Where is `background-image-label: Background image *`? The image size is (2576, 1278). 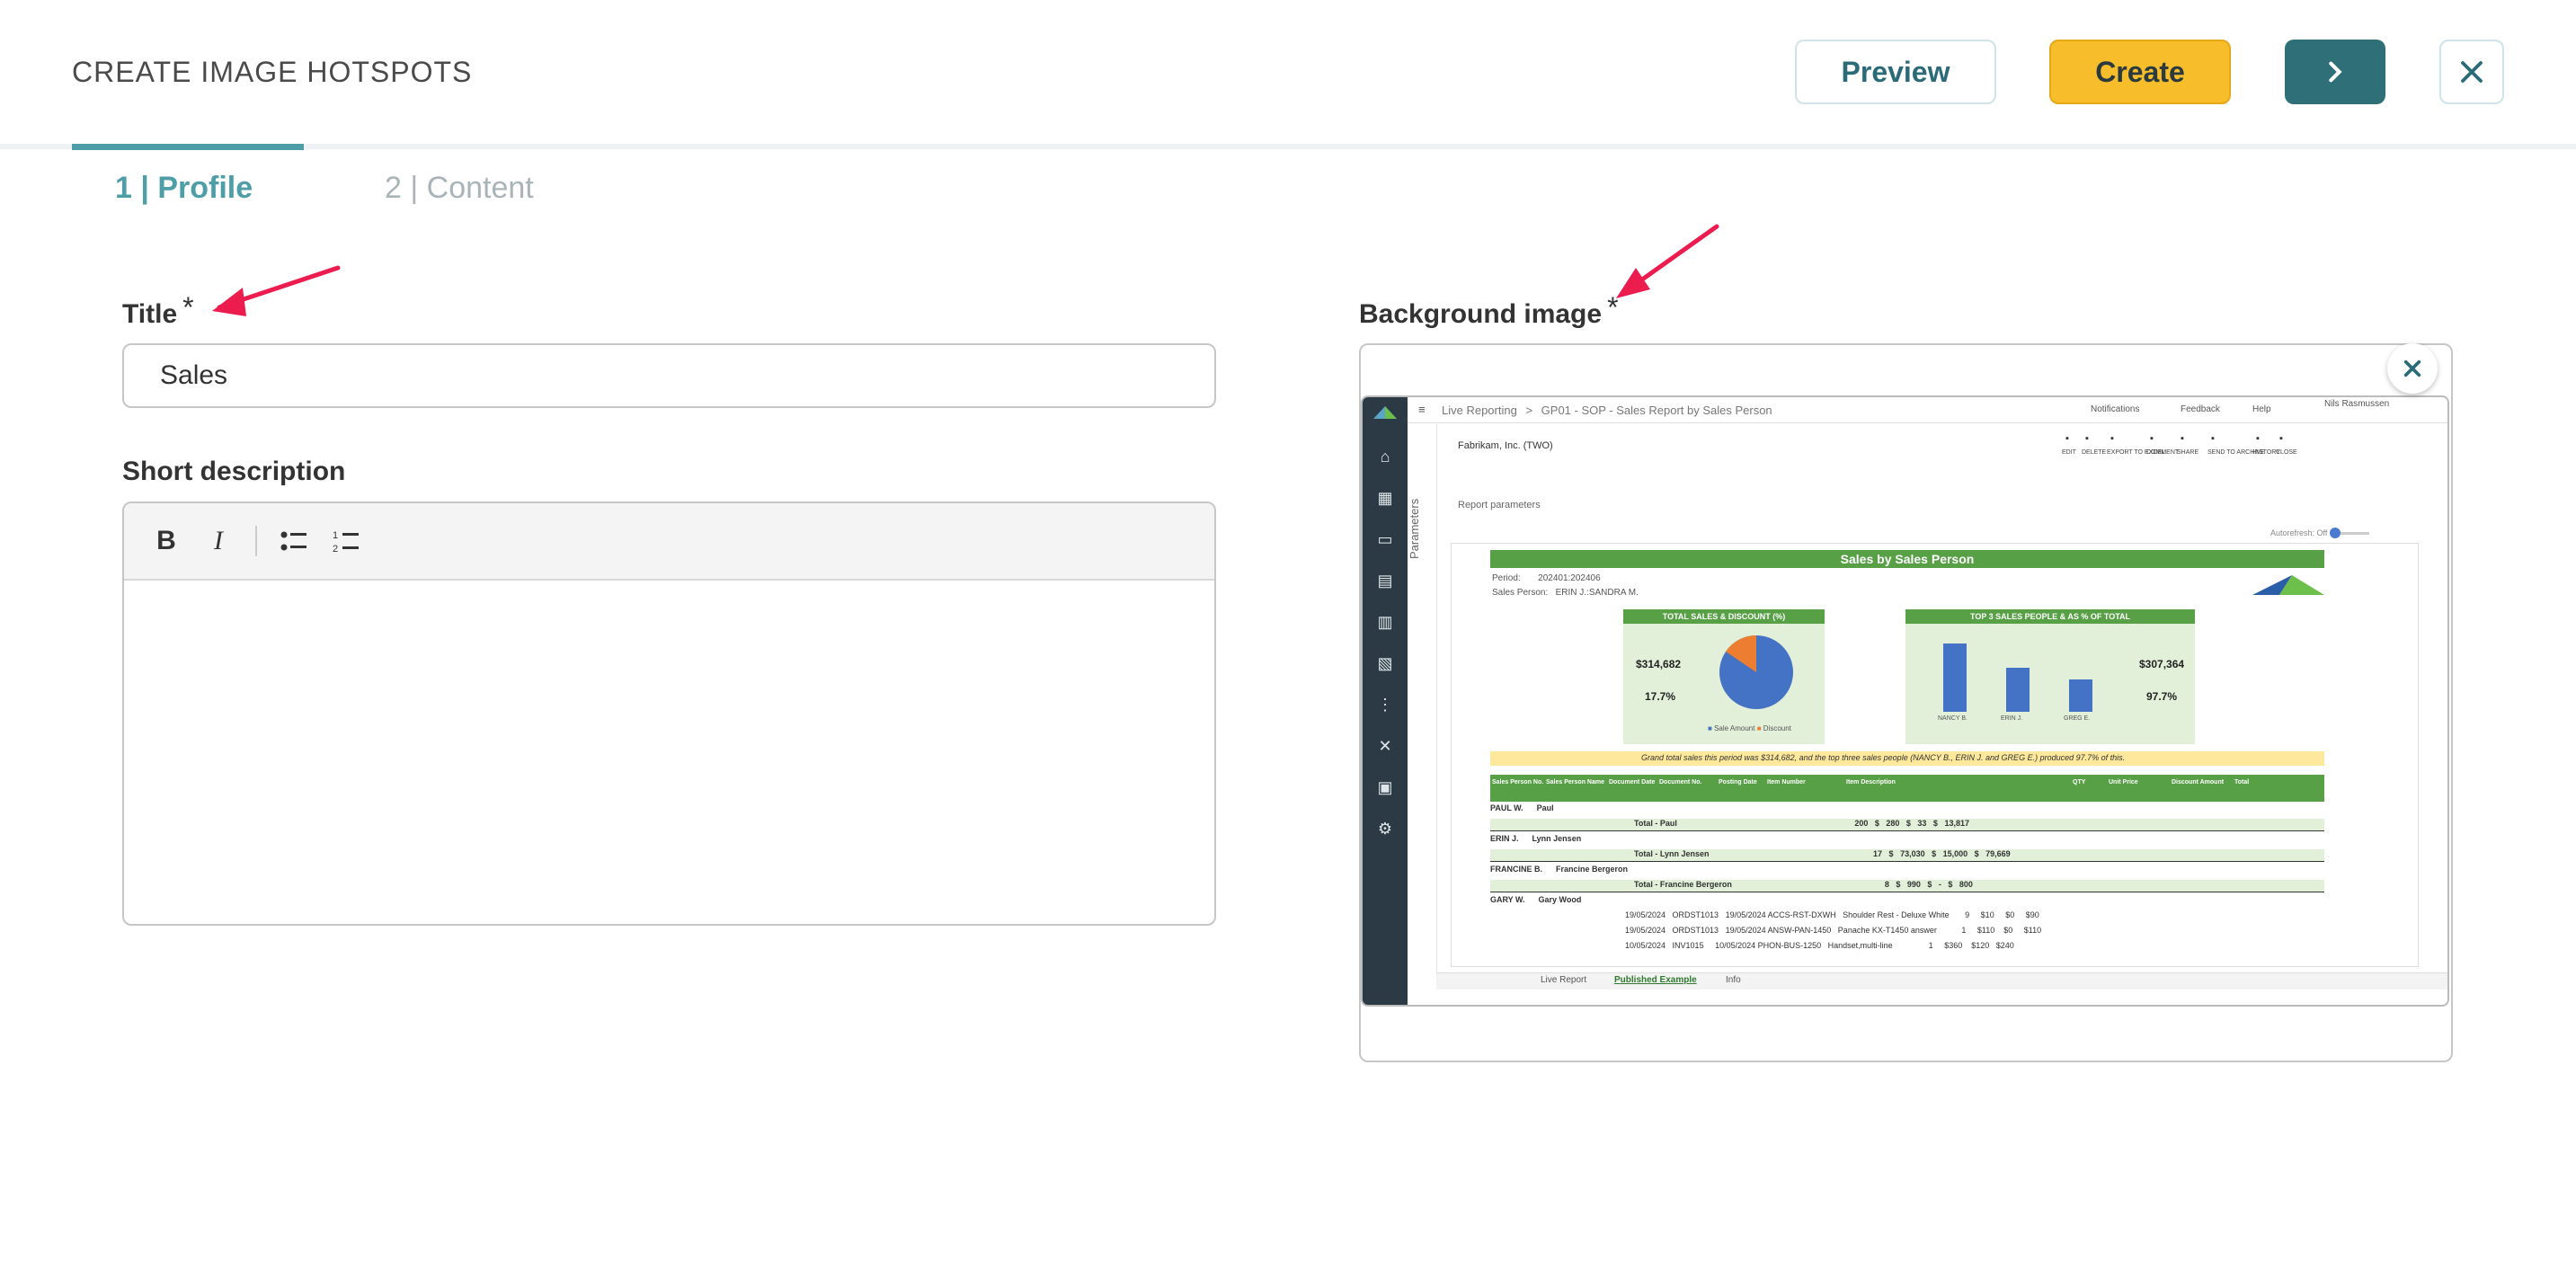
background-image-label: Background image * is located at coordinates (1489, 310).